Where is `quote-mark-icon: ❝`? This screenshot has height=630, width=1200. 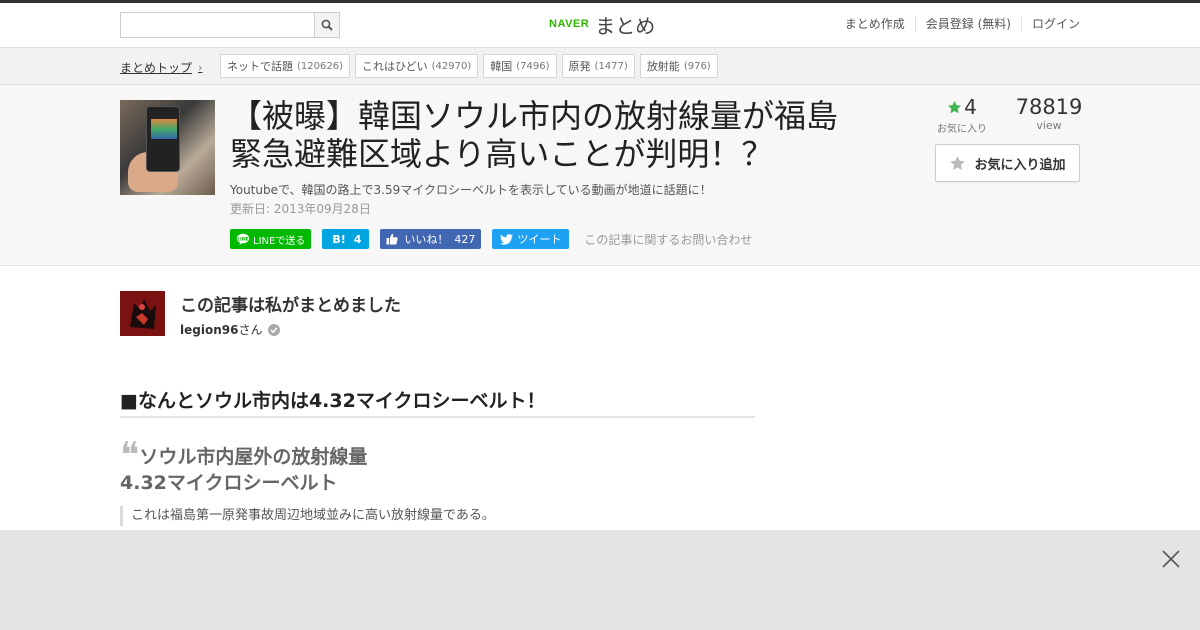 quote-mark-icon: ❝ is located at coordinates (130, 455).